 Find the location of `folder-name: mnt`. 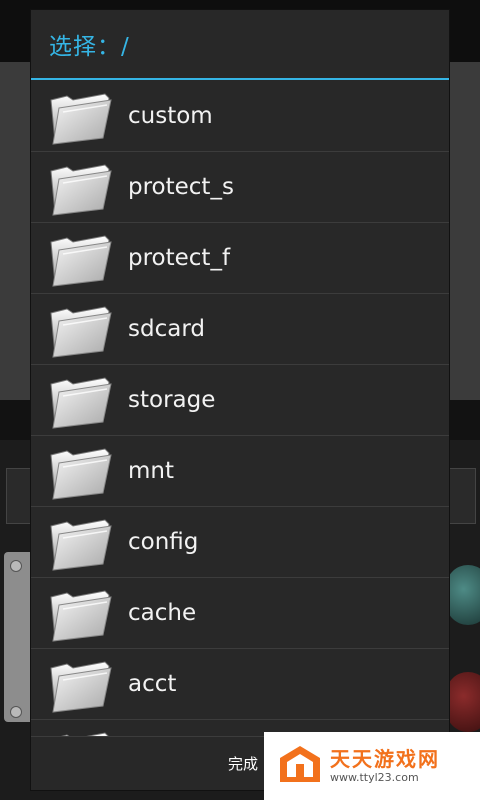

folder-name: mnt is located at coordinates (151, 471).